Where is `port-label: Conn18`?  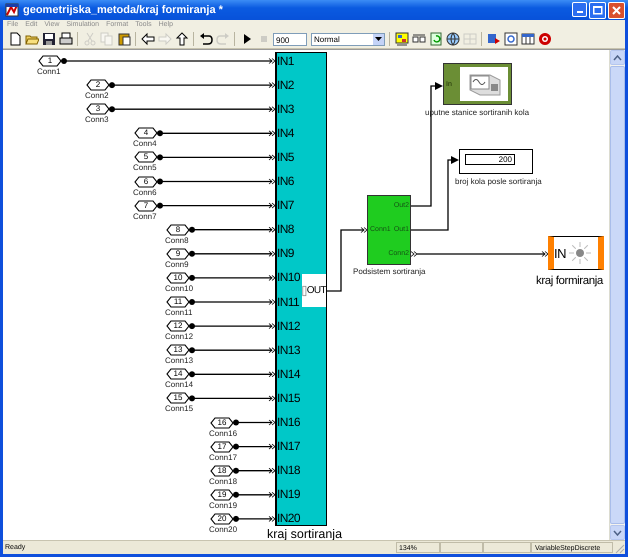 port-label: Conn18 is located at coordinates (223, 481).